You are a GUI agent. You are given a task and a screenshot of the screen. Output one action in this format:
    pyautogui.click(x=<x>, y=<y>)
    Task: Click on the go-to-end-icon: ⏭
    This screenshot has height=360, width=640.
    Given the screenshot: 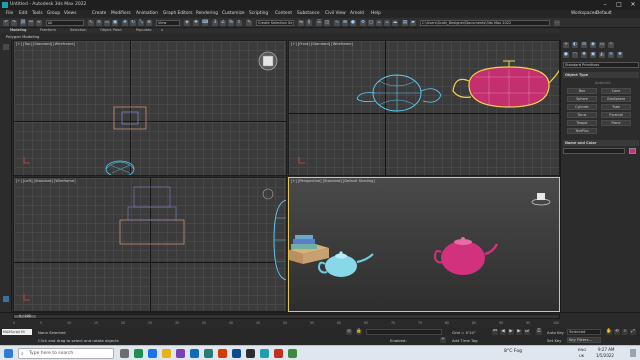 What is the action you would take?
    pyautogui.click(x=527, y=332)
    